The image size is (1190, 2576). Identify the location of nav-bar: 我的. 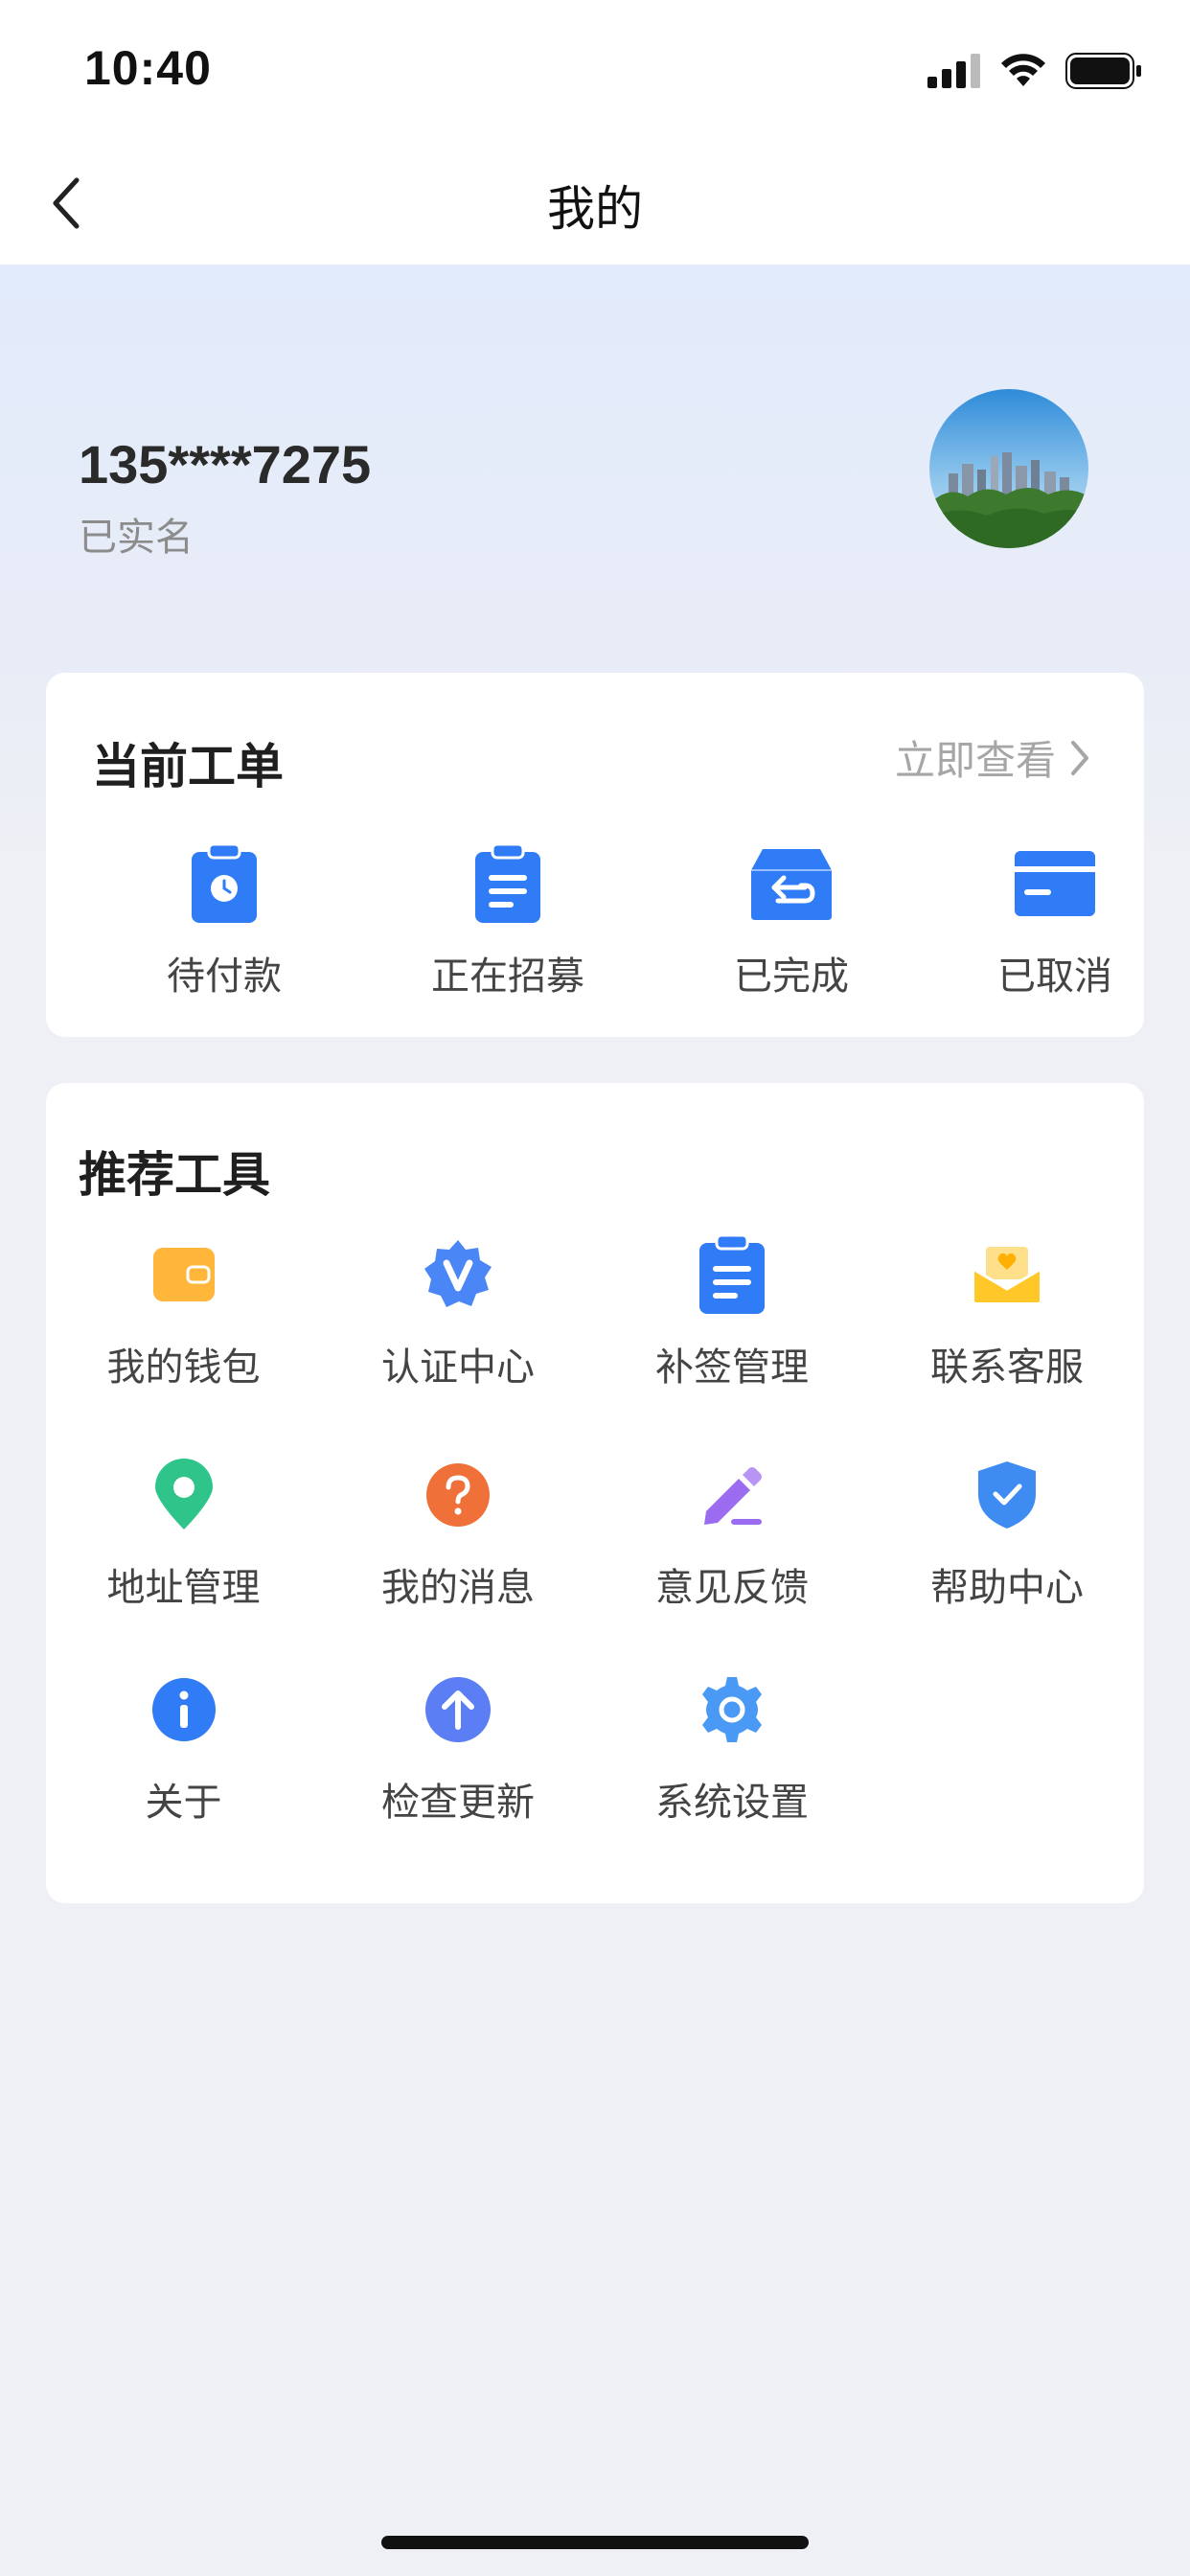
(595, 204).